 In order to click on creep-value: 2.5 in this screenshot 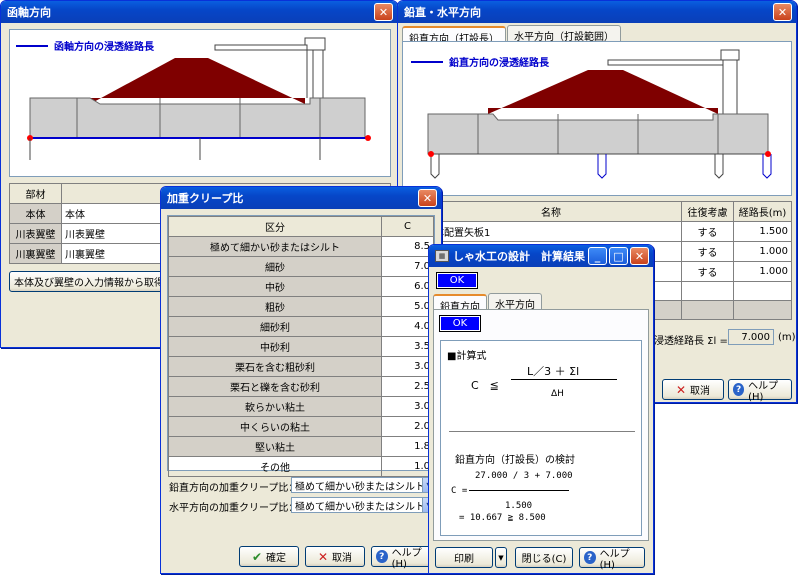, I will do `click(407, 386)`.